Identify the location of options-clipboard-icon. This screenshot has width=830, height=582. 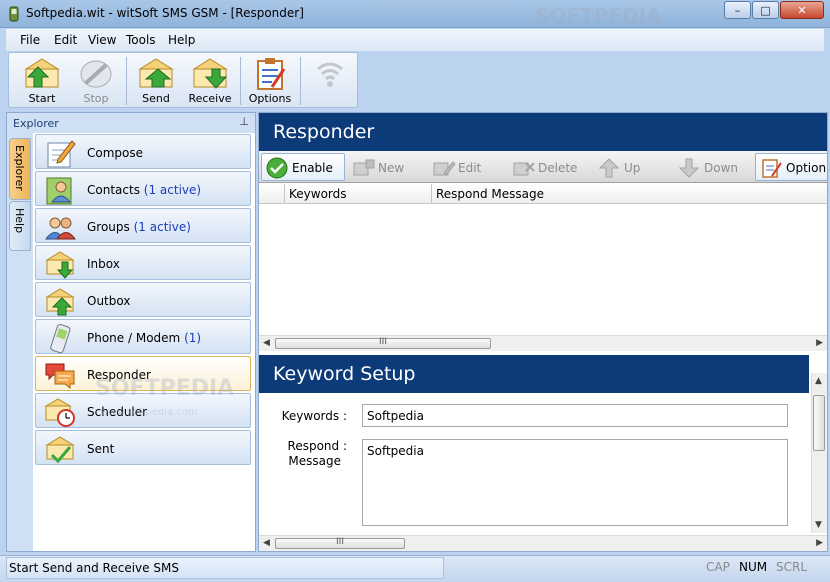
(772, 168).